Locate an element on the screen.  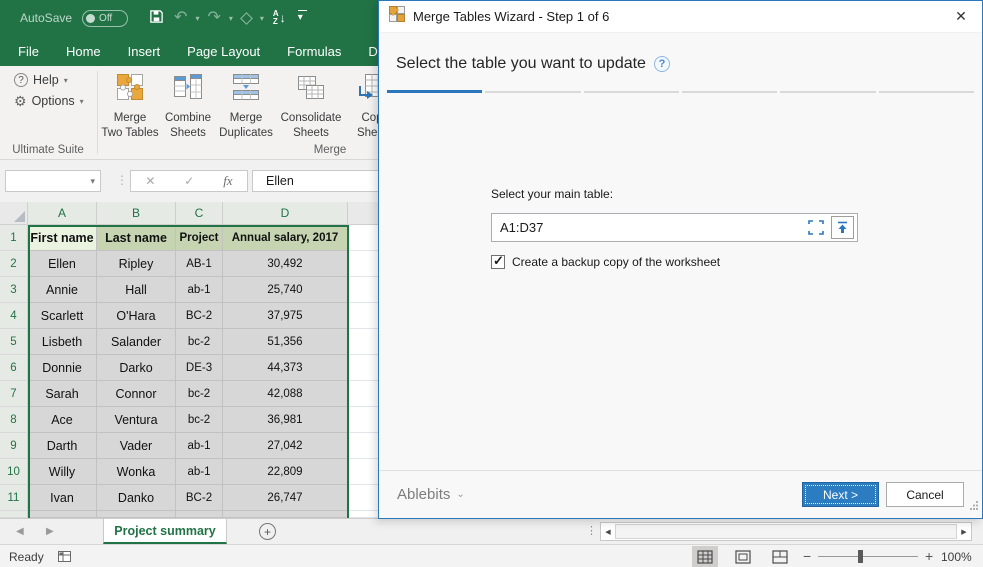
add-sheet-icon: + is located at coordinates (267, 531).